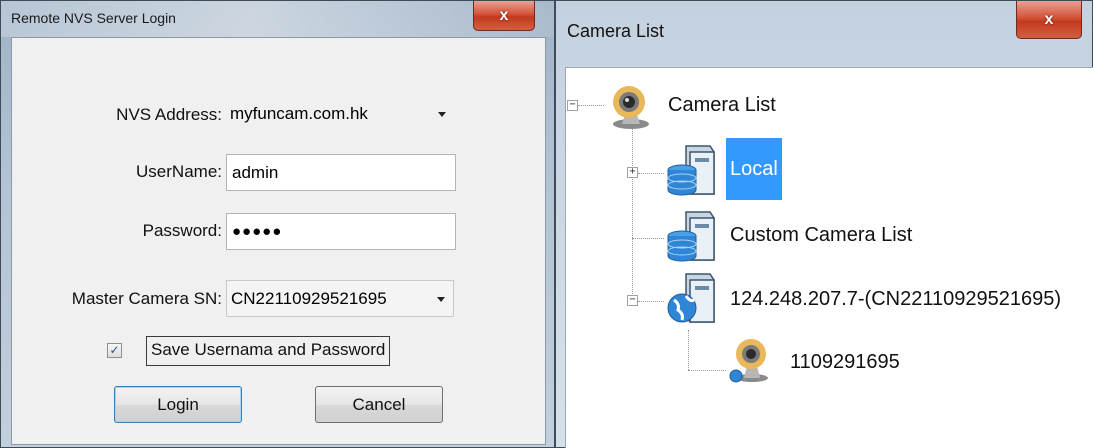 The image size is (1093, 448). I want to click on nvs-address-label: NVS Address:, so click(169, 114).